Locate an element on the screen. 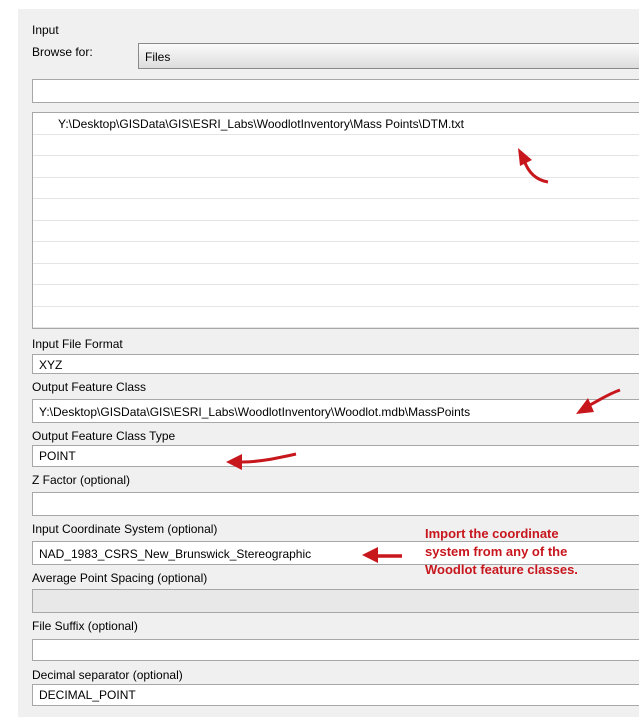 The image size is (639, 726). input-coordinate-system-label: Input Coordinate System (optional) is located at coordinates (125, 529).